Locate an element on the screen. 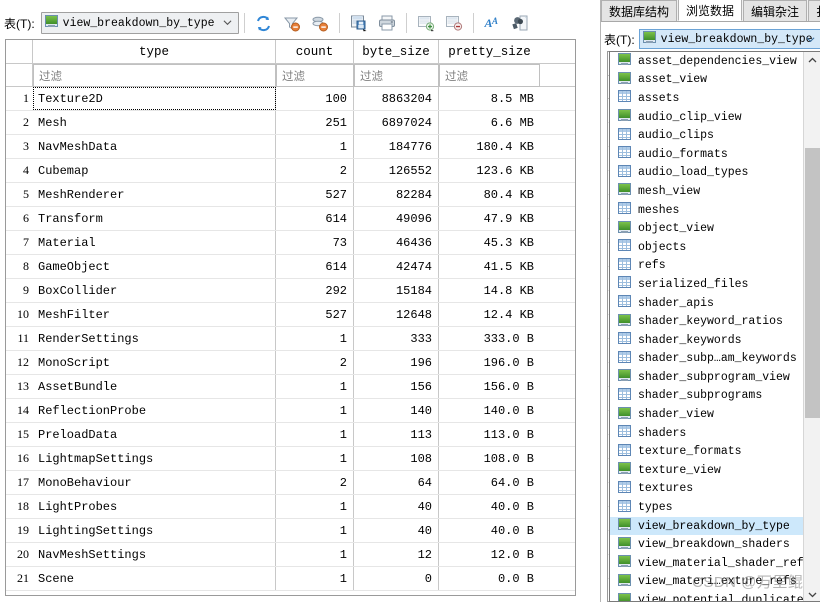 Image resolution: width=820 pixels, height=602 pixels. dropdown-item: audio_load_types is located at coordinates (707, 173).